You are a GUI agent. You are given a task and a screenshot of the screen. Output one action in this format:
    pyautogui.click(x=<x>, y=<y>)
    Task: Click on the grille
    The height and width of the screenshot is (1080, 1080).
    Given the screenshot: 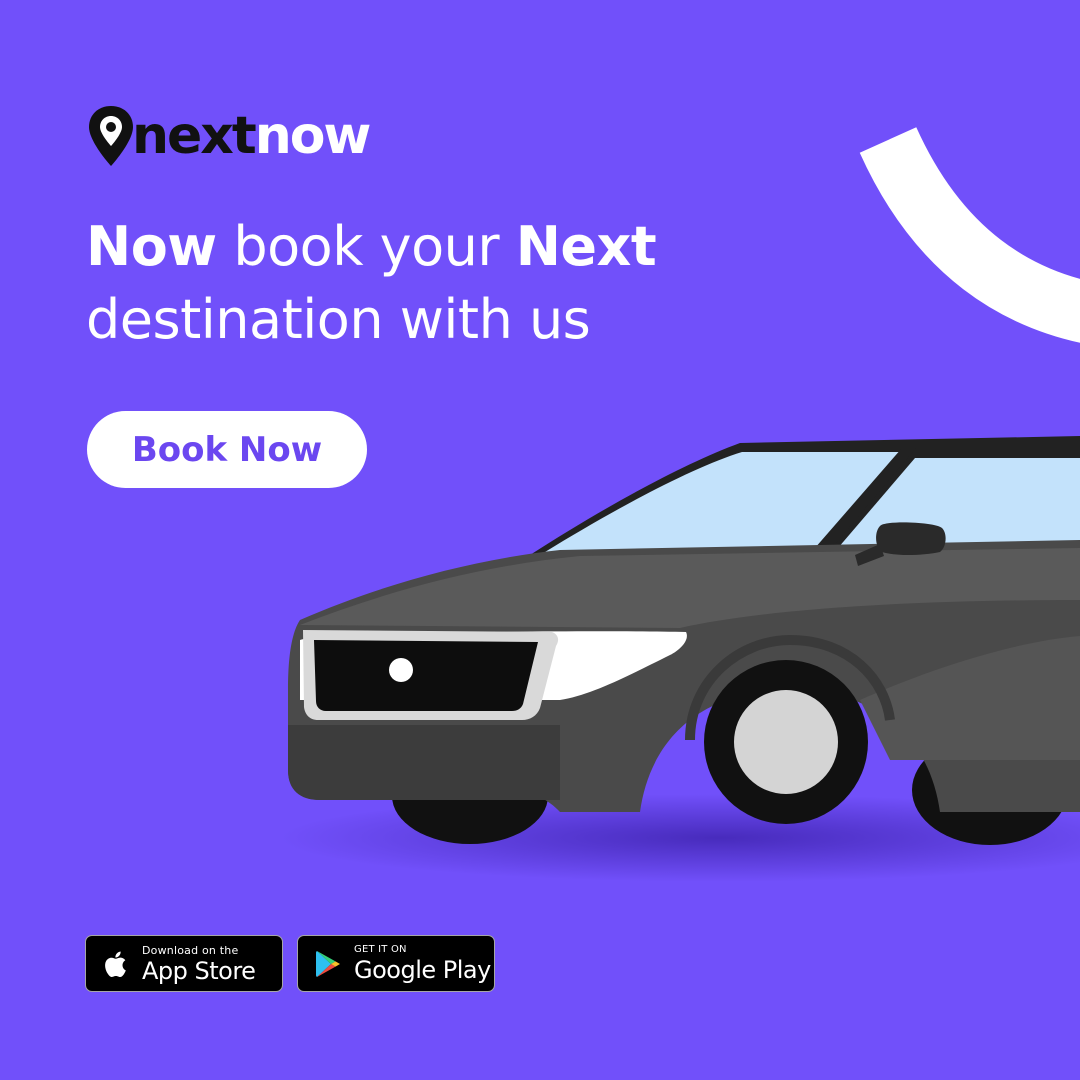 What is the action you would take?
    pyautogui.click(x=426, y=675)
    